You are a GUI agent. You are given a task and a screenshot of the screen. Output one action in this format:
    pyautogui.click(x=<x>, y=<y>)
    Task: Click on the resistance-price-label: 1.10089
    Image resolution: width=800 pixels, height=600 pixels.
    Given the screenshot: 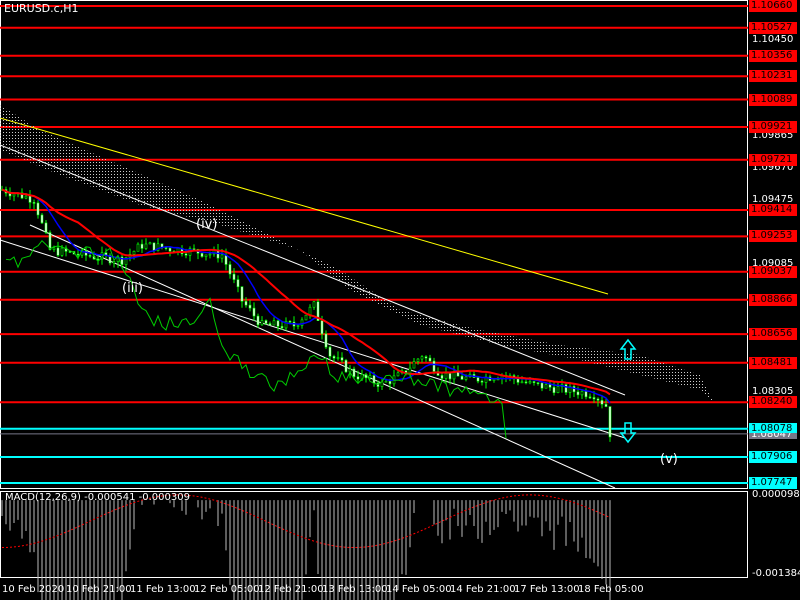 What is the action you would take?
    pyautogui.click(x=773, y=99)
    